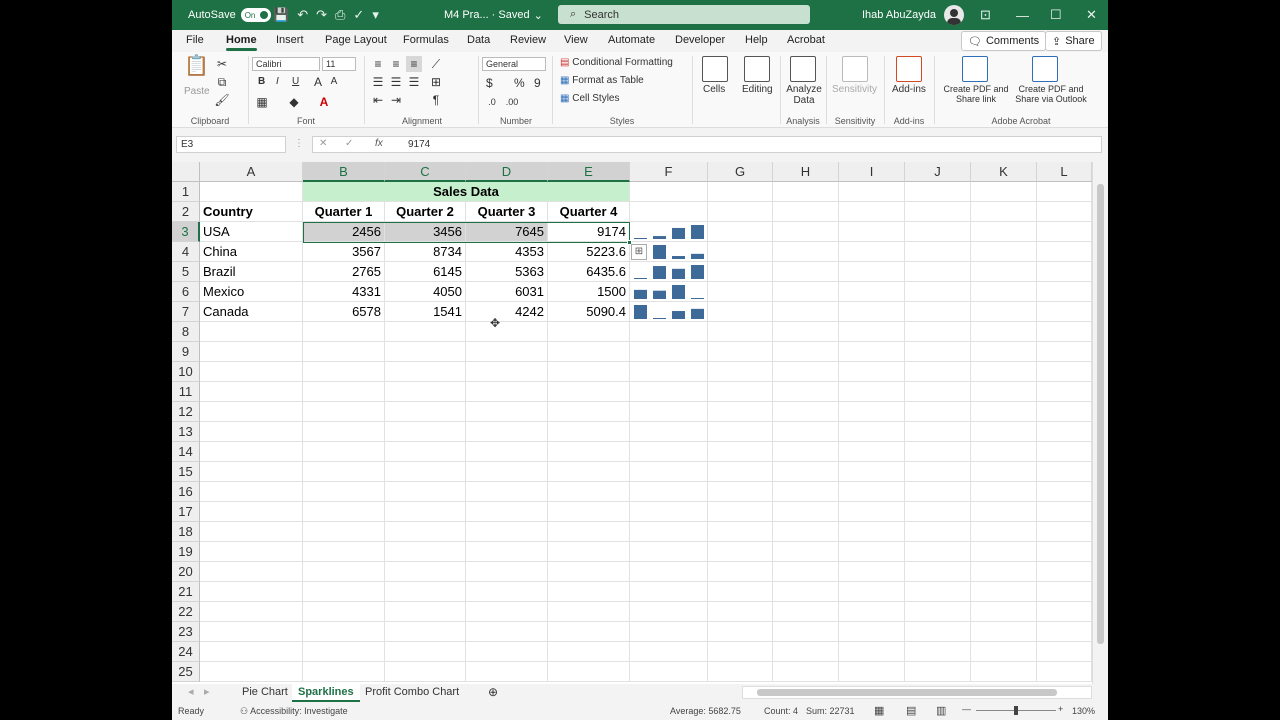 Image resolution: width=1280 pixels, height=720 pixels. What do you see at coordinates (1100, 414) in the screenshot?
I see `scrollbar-thumb` at bounding box center [1100, 414].